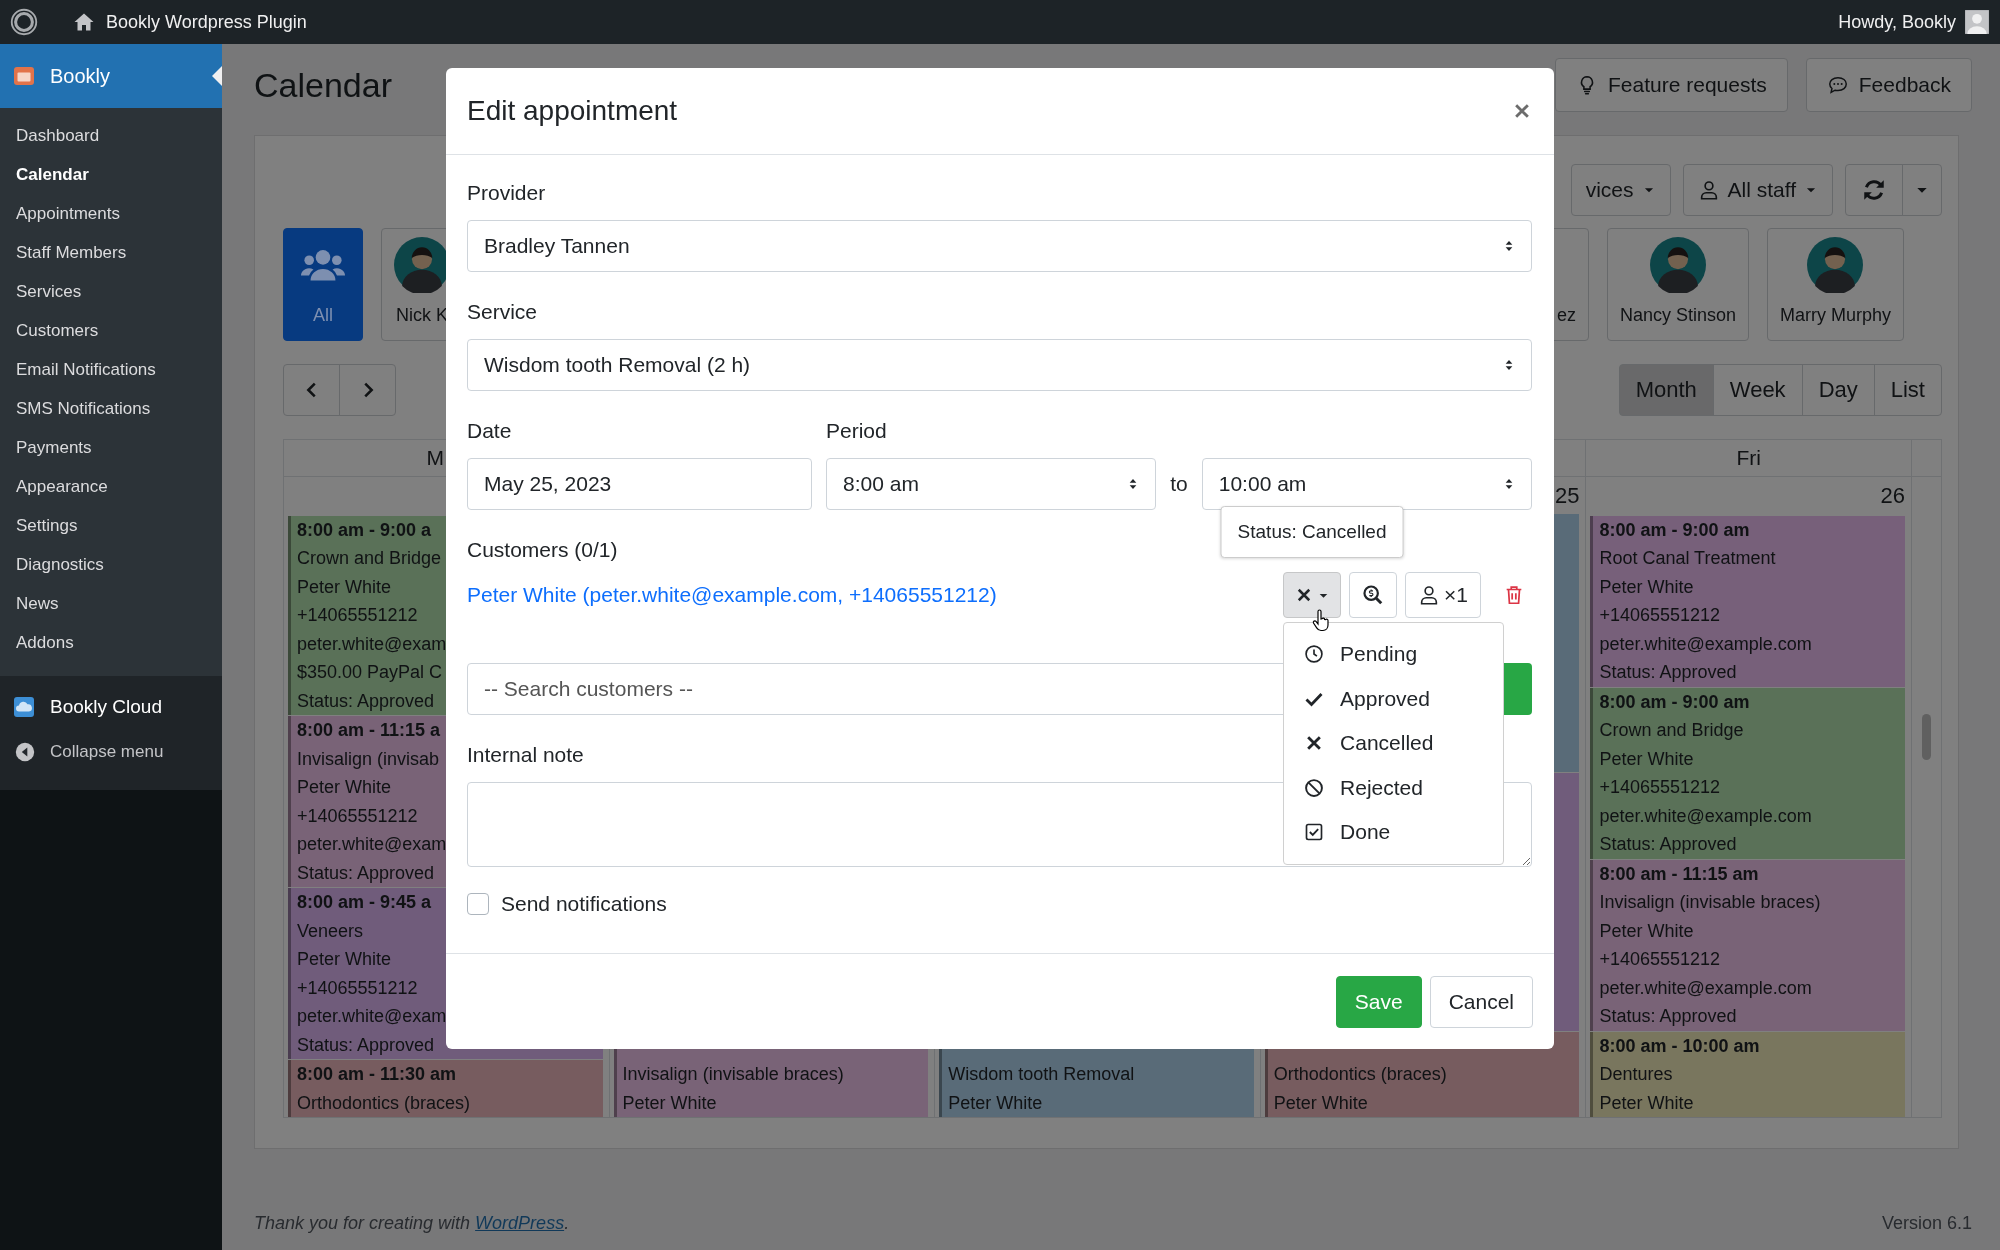  What do you see at coordinates (1748, 458) in the screenshot?
I see `day-header: Fri` at bounding box center [1748, 458].